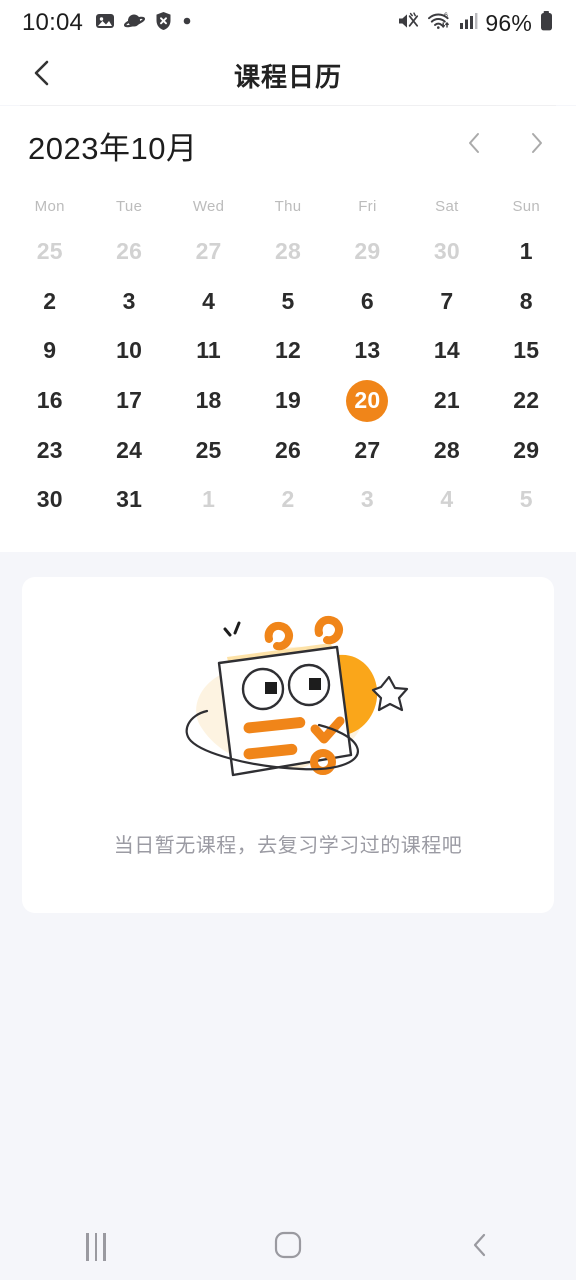 The image size is (576, 1280). I want to click on calendar-day-cell: 12, so click(287, 351).